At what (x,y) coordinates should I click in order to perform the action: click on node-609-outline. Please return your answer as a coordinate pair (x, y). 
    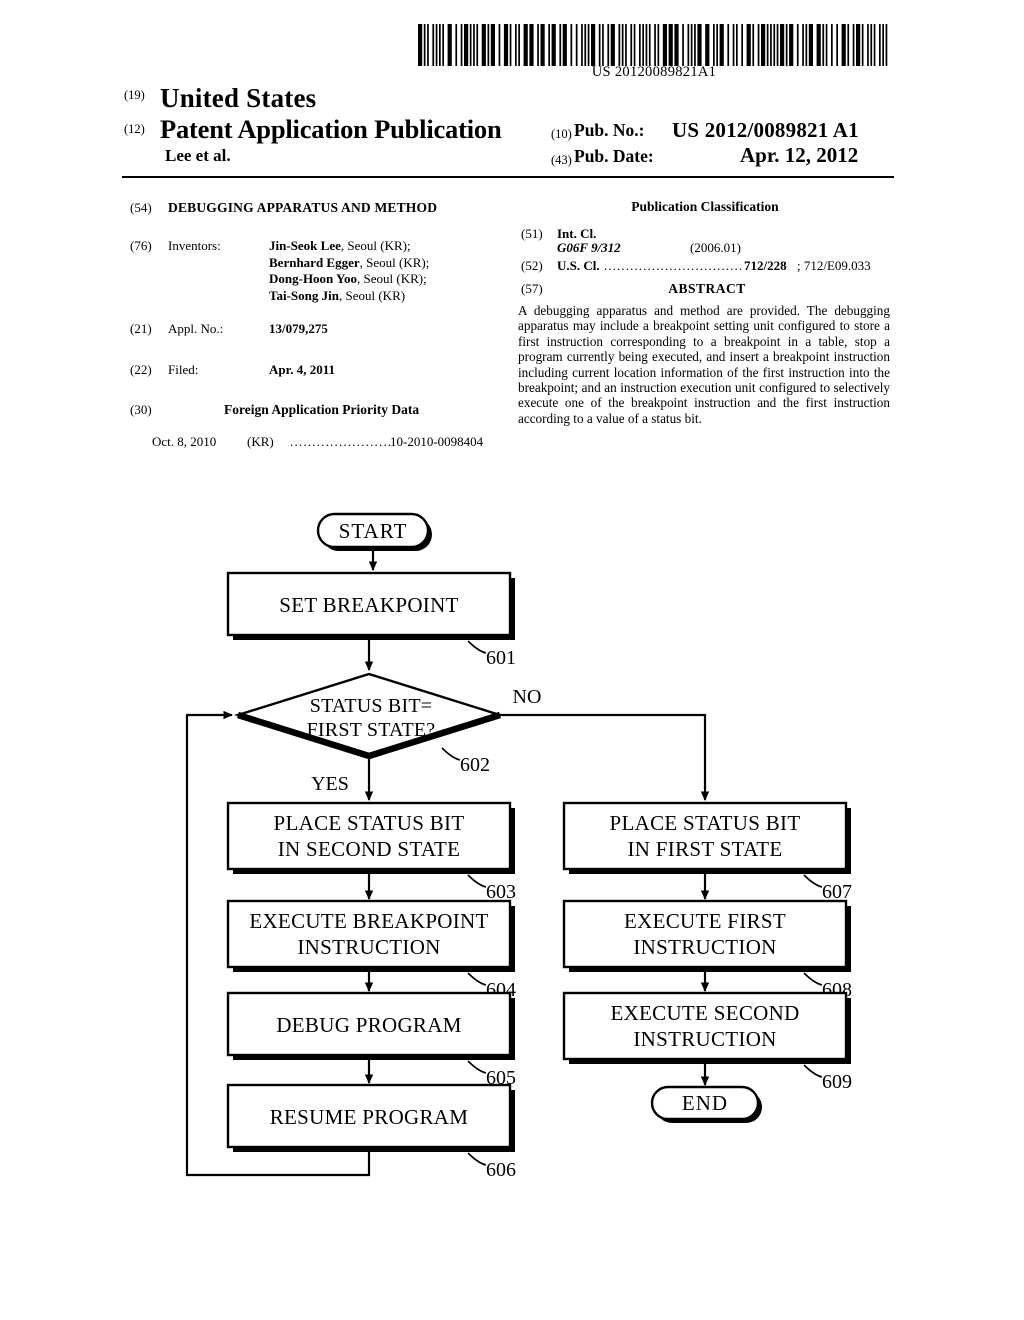
    Looking at the image, I should click on (705, 1026).